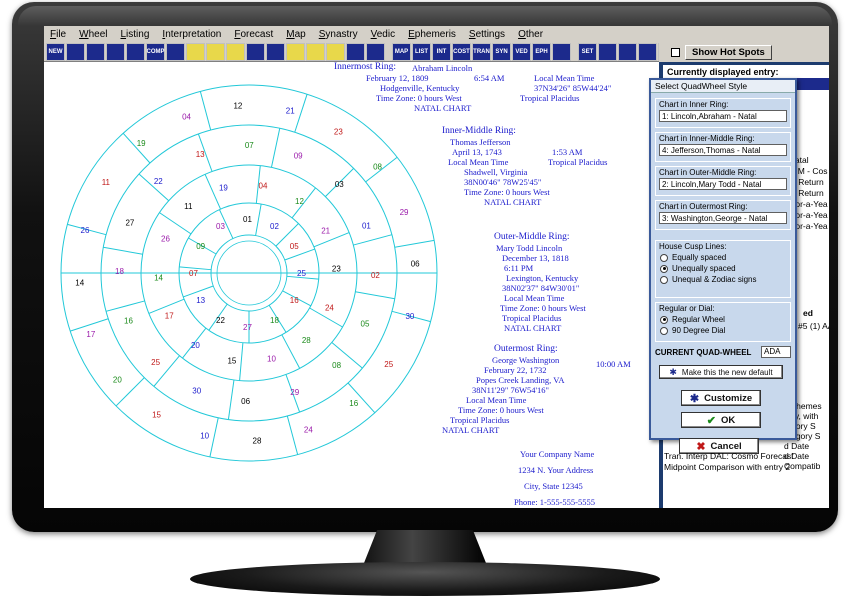  Describe the element at coordinates (487, 34) in the screenshot. I see `menu-settings: Settings` at that location.